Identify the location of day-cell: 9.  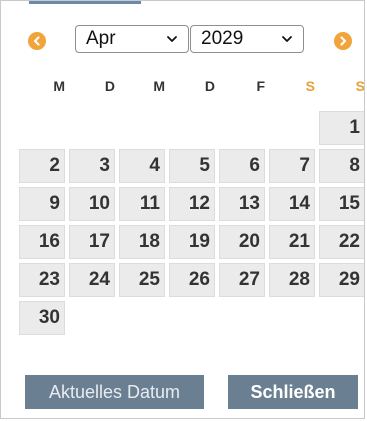
(42, 204).